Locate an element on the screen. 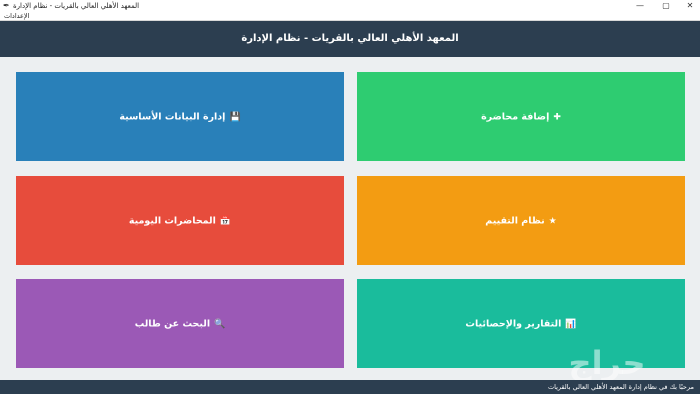 This screenshot has height=394, width=700. plus-icon: ✚ is located at coordinates (557, 117).